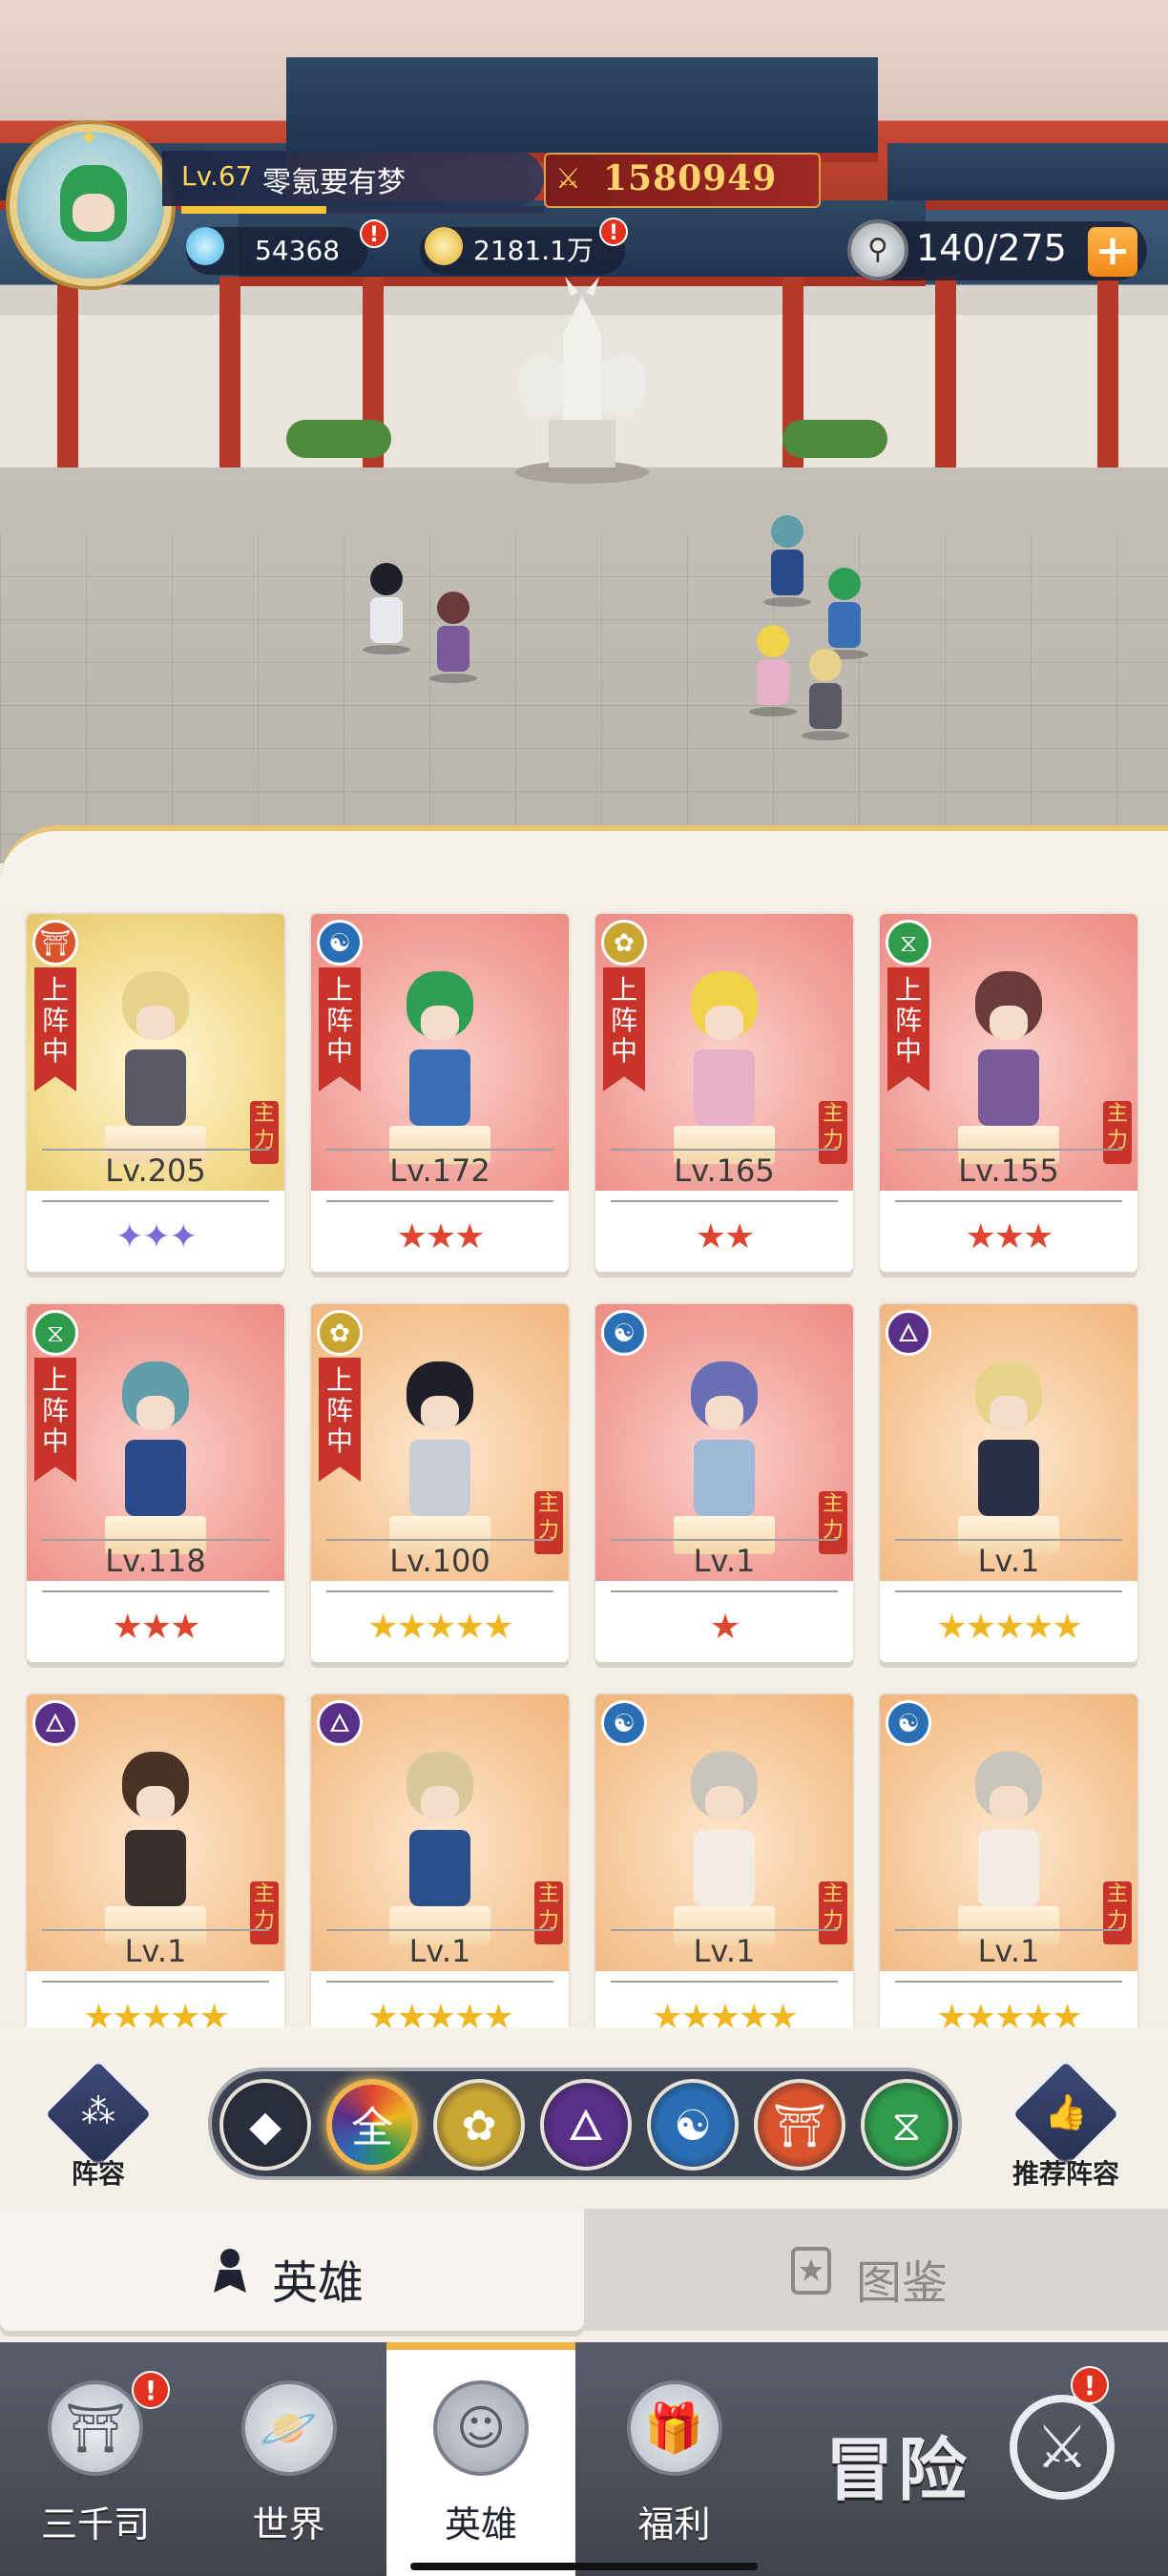  I want to click on filter-all-button: 全, so click(372, 2125).